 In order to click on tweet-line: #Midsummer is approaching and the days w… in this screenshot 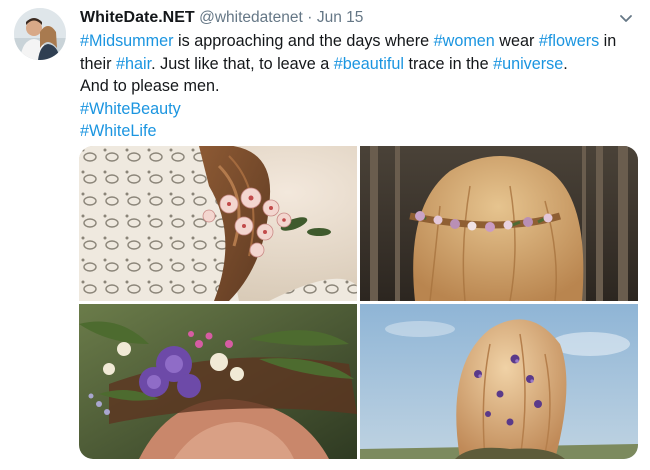, I will do `click(357, 41)`.